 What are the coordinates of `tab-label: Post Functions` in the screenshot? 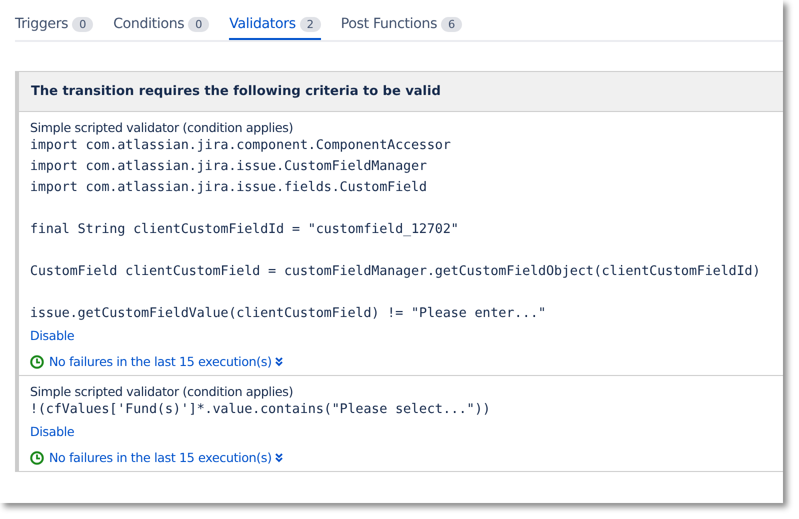 It's located at (389, 24).